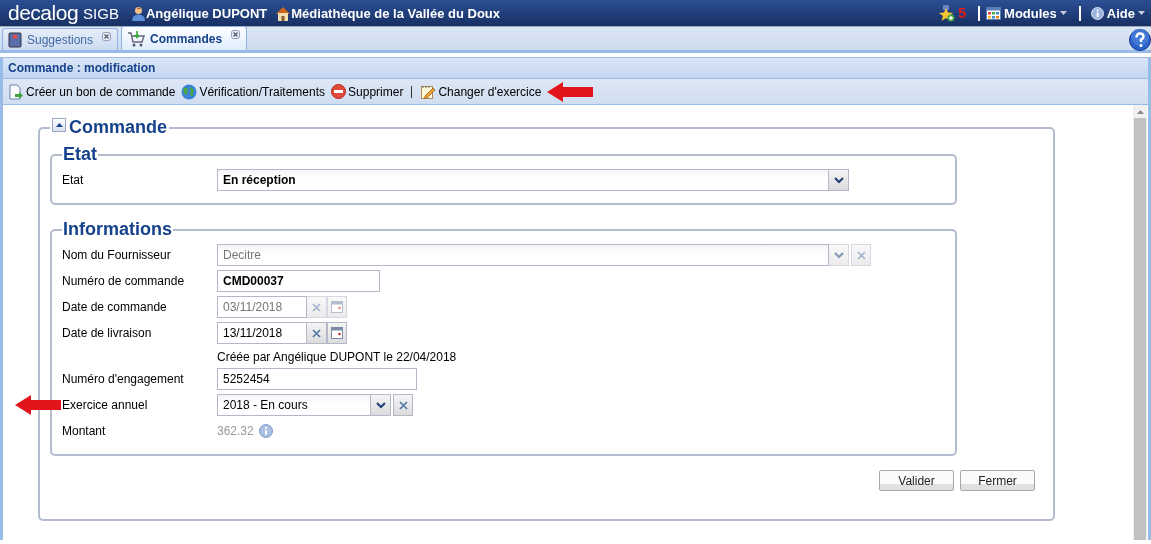 This screenshot has height=544, width=1151. What do you see at coordinates (107, 333) in the screenshot?
I see `field-label: Date de livraison` at bounding box center [107, 333].